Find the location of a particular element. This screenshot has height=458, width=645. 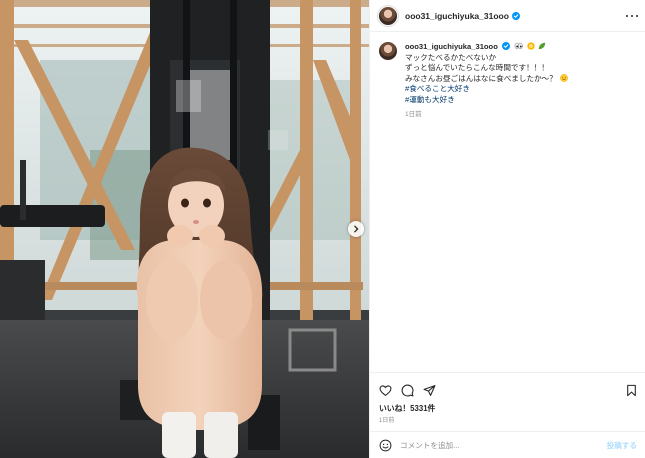

bookmark-icon is located at coordinates (631, 390).